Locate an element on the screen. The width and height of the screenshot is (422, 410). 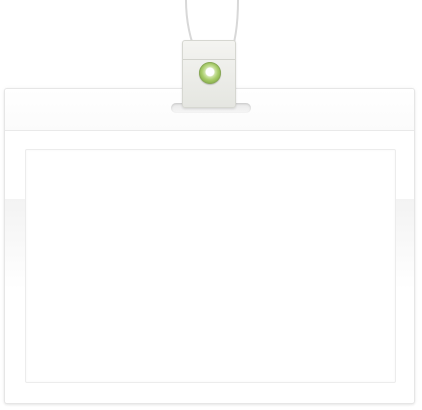
badge-clip is located at coordinates (209, 74).